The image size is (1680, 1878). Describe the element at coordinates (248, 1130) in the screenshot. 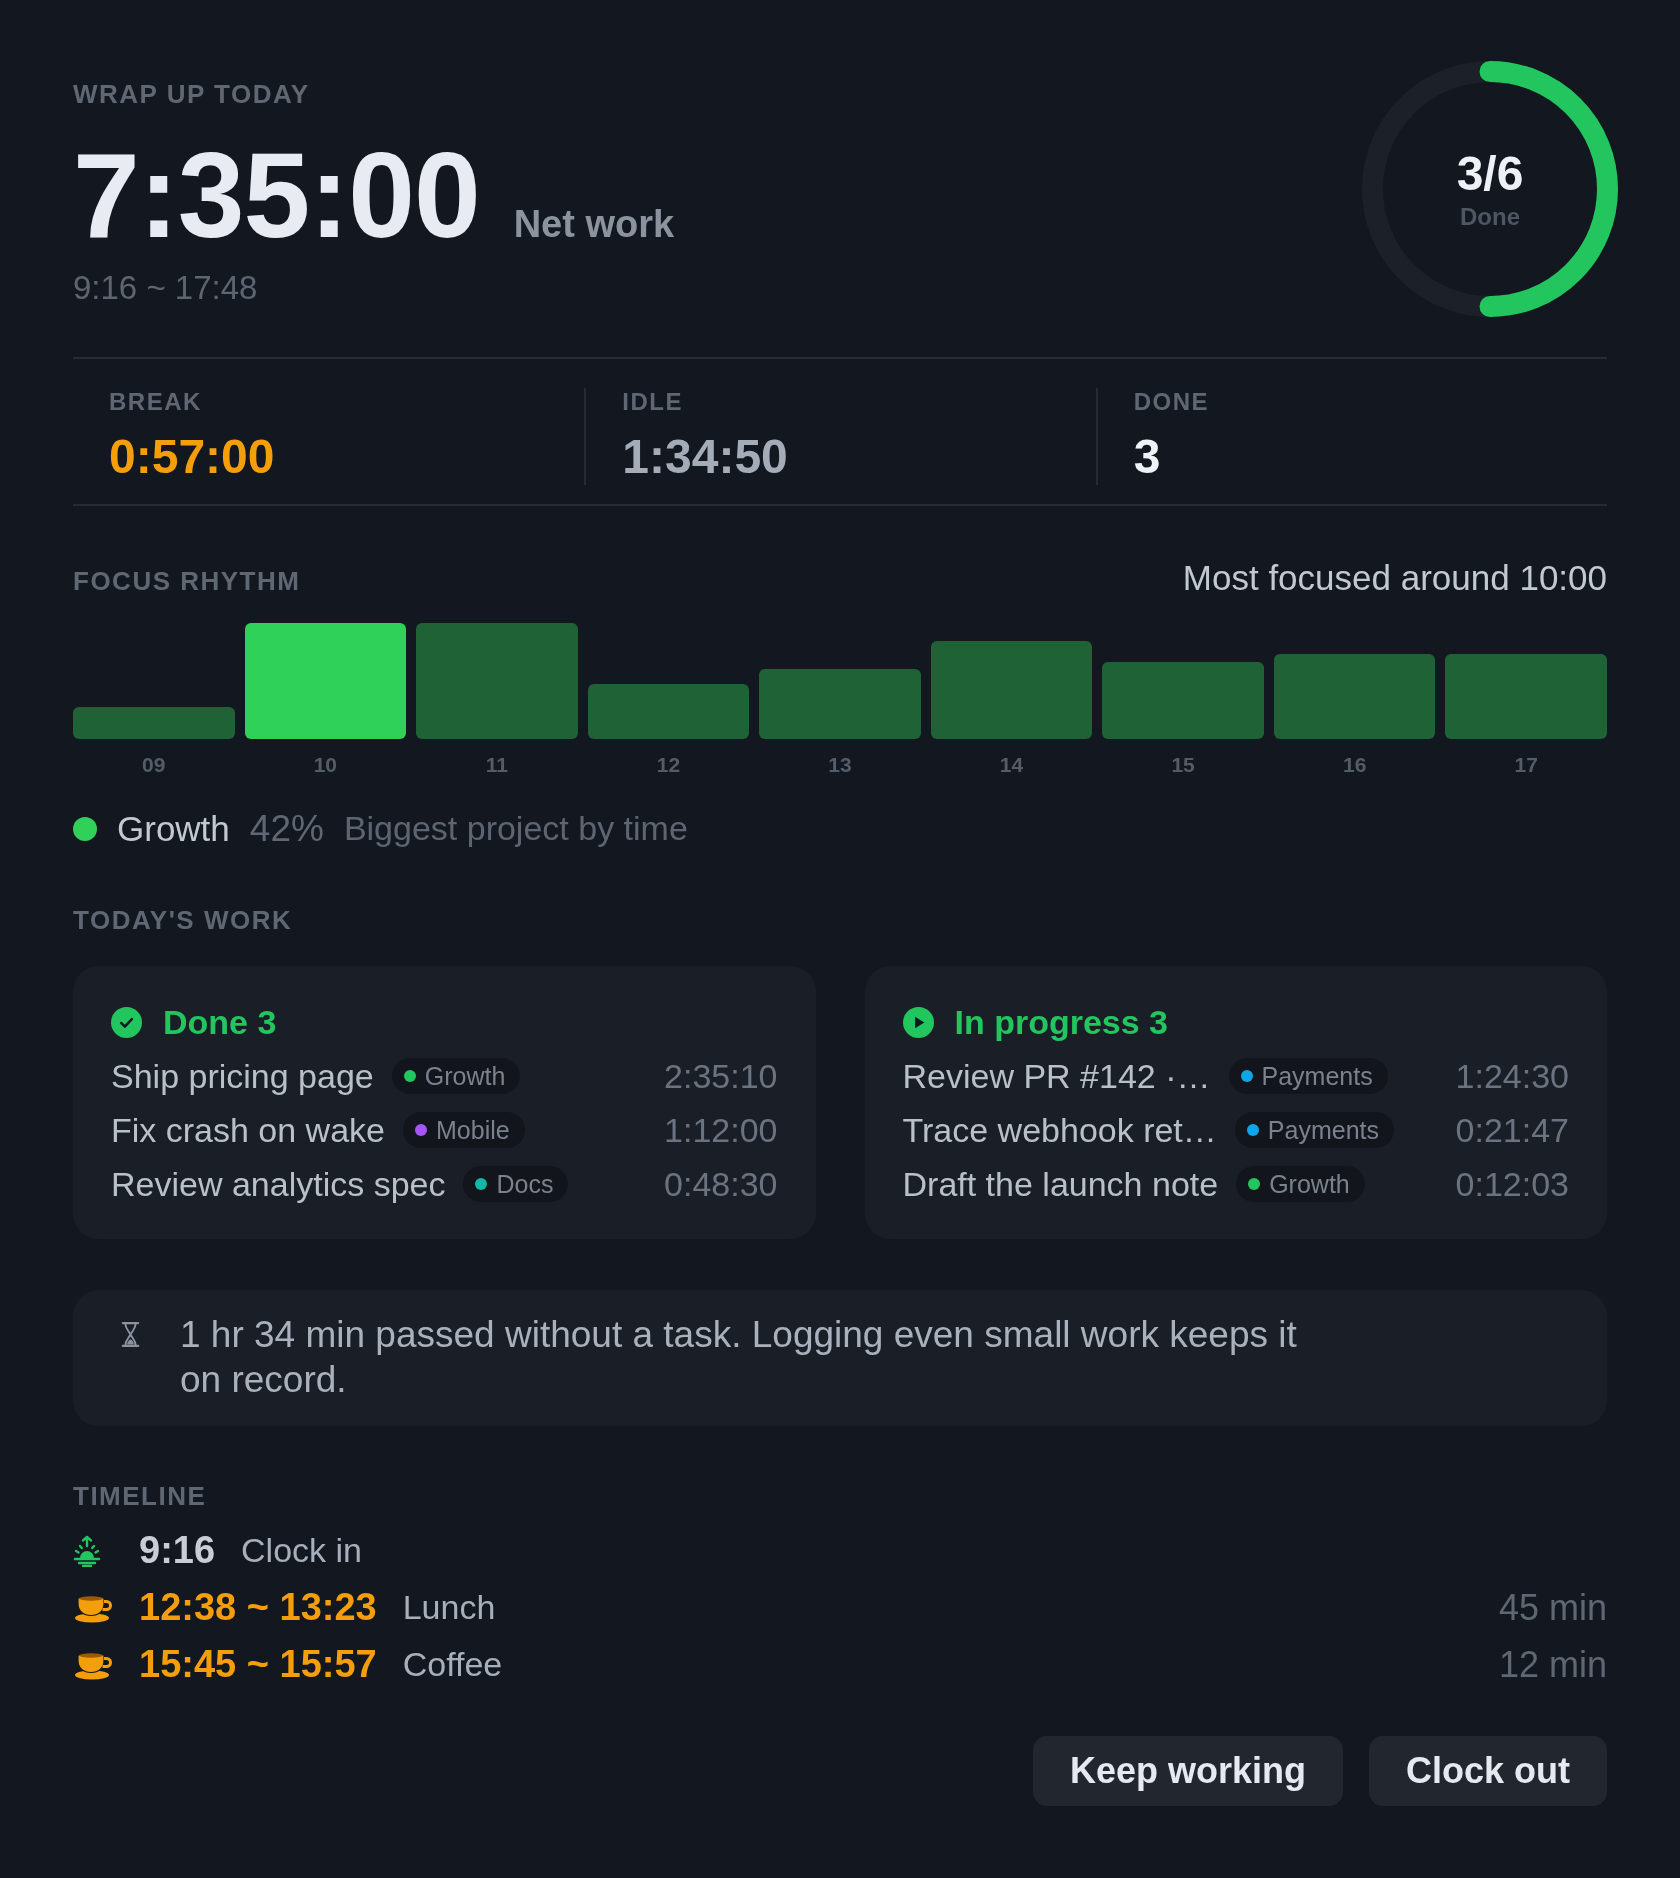

I see `task-title: Fix crash on wake` at that location.